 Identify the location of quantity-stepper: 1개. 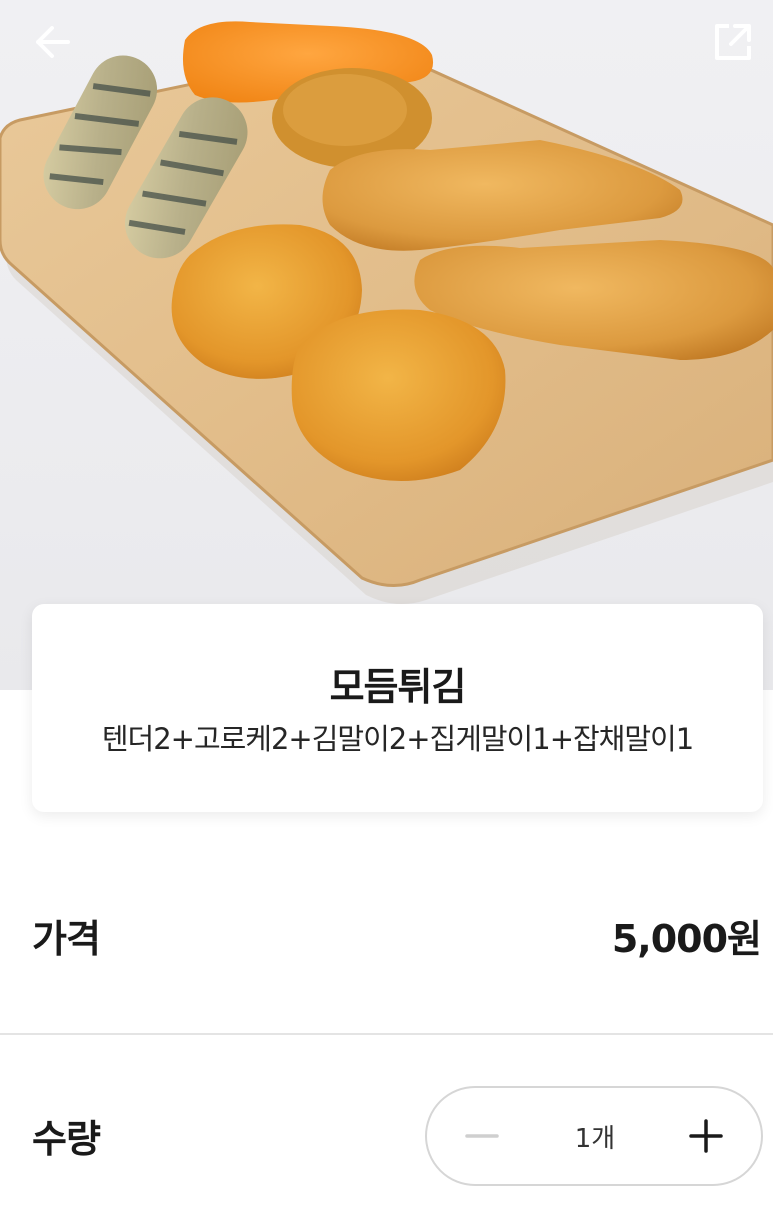
(594, 1136).